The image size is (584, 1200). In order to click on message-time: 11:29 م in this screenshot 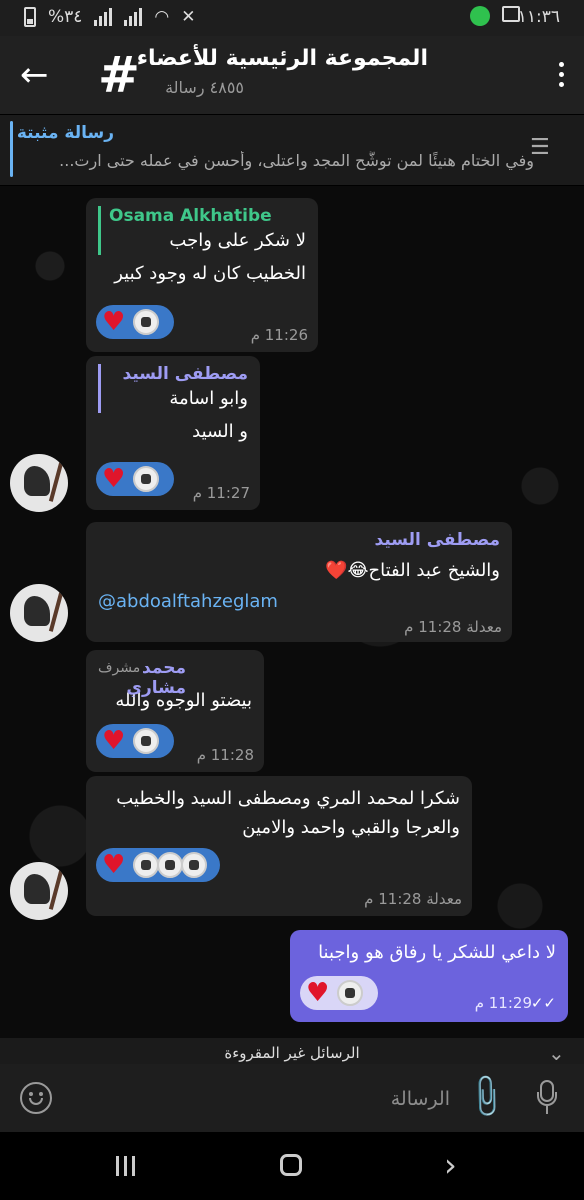, I will do `click(503, 1003)`.